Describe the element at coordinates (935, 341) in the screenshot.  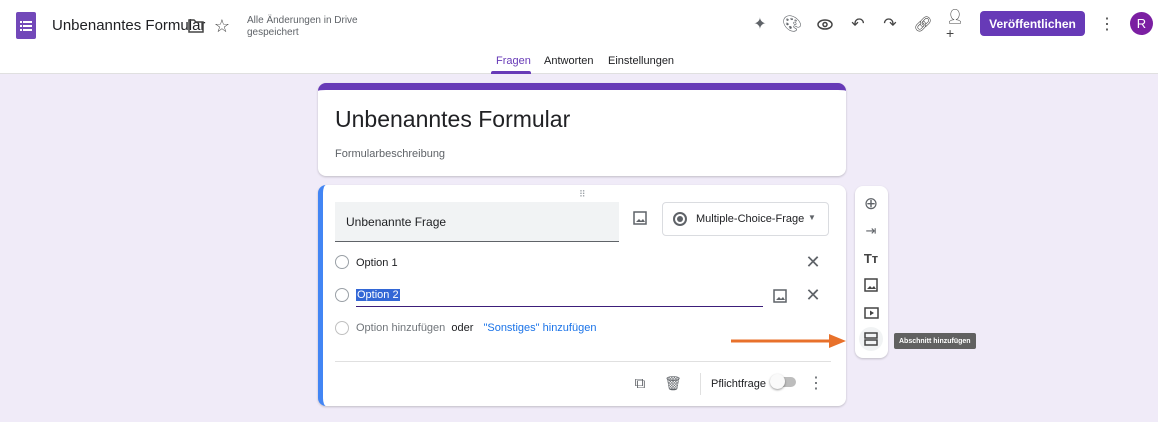
I see `tooltip: Abschnitt hinzufügen` at that location.